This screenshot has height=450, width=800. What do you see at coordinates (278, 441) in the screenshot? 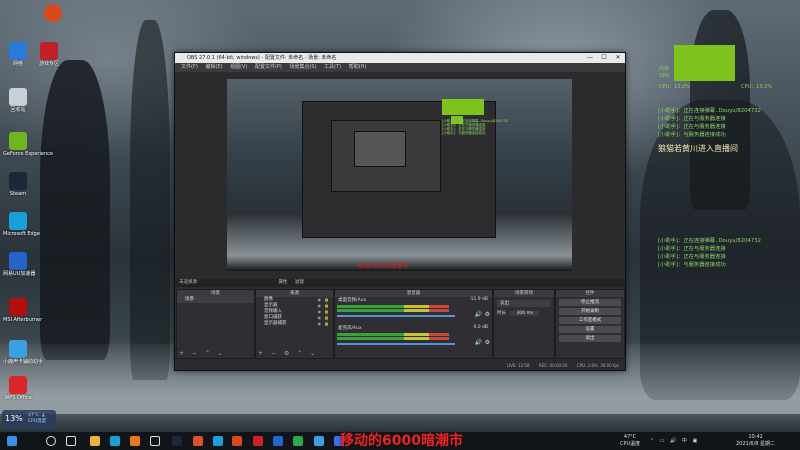
I see `uu-icon` at bounding box center [278, 441].